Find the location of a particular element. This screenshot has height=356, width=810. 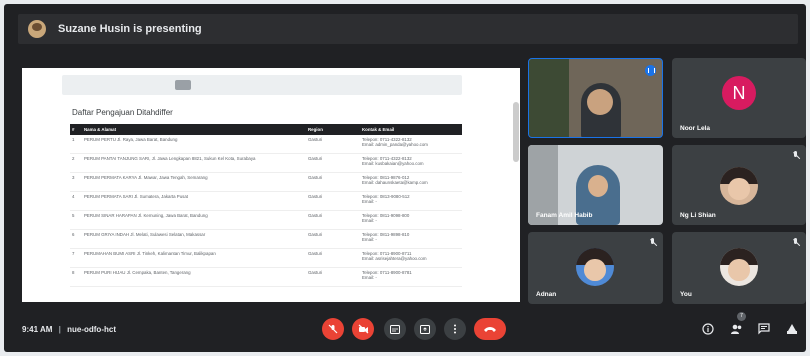

end-call-icon is located at coordinates (490, 329).